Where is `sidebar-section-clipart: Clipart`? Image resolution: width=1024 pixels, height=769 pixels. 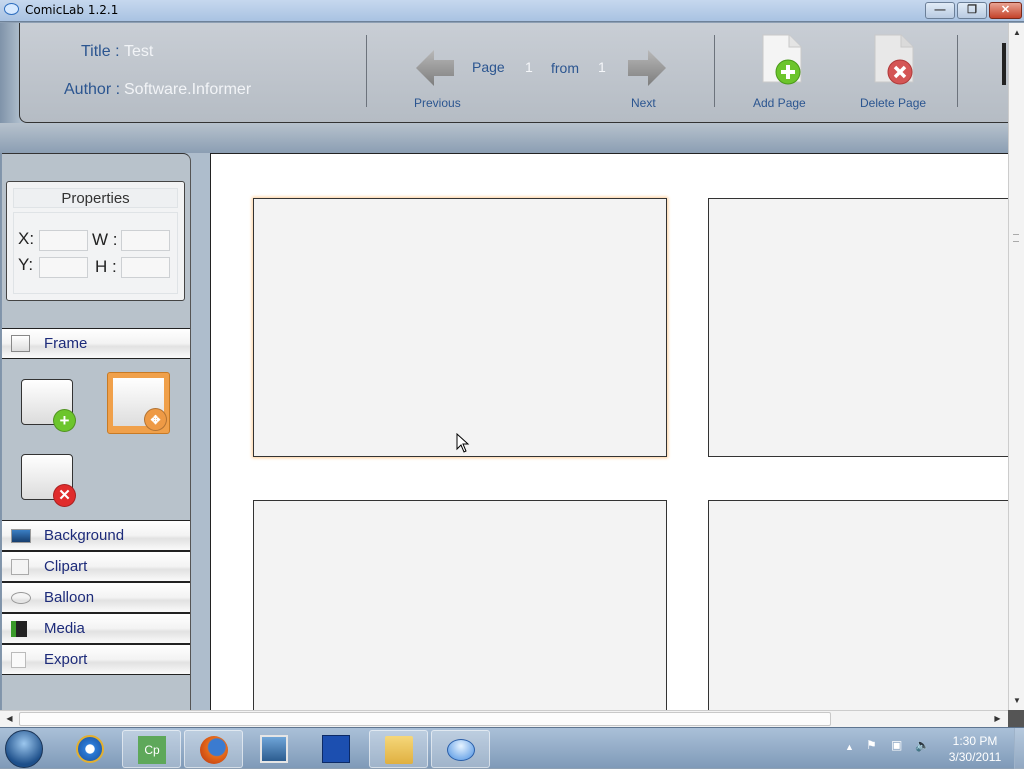
sidebar-section-clipart: Clipart is located at coordinates (96, 566).